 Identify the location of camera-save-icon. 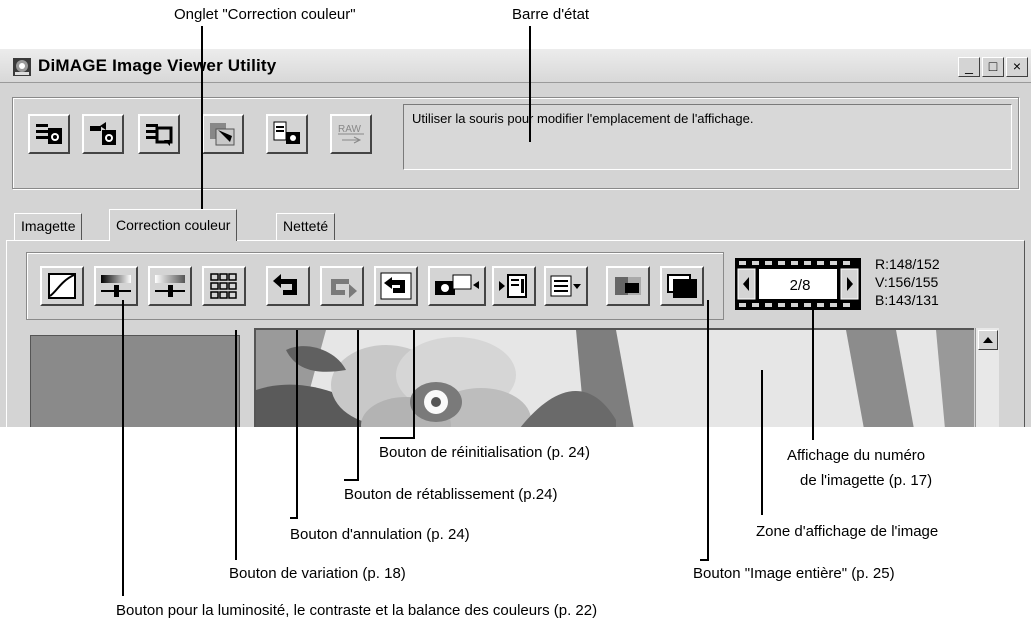
(49, 134).